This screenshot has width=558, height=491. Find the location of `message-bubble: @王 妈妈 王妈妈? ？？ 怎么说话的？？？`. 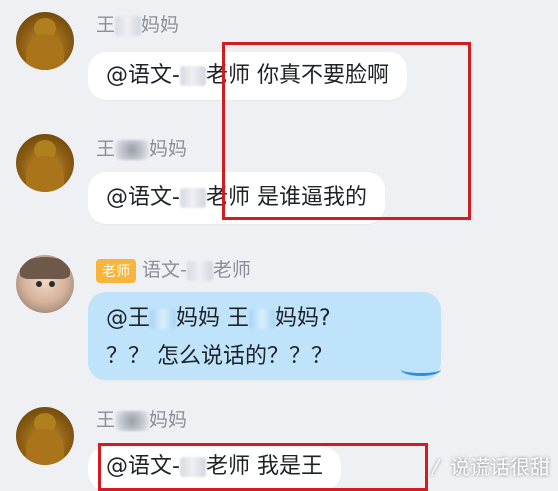

message-bubble: @王 妈妈 王妈妈? ？？ 怎么说话的？？？ is located at coordinates (264, 336).